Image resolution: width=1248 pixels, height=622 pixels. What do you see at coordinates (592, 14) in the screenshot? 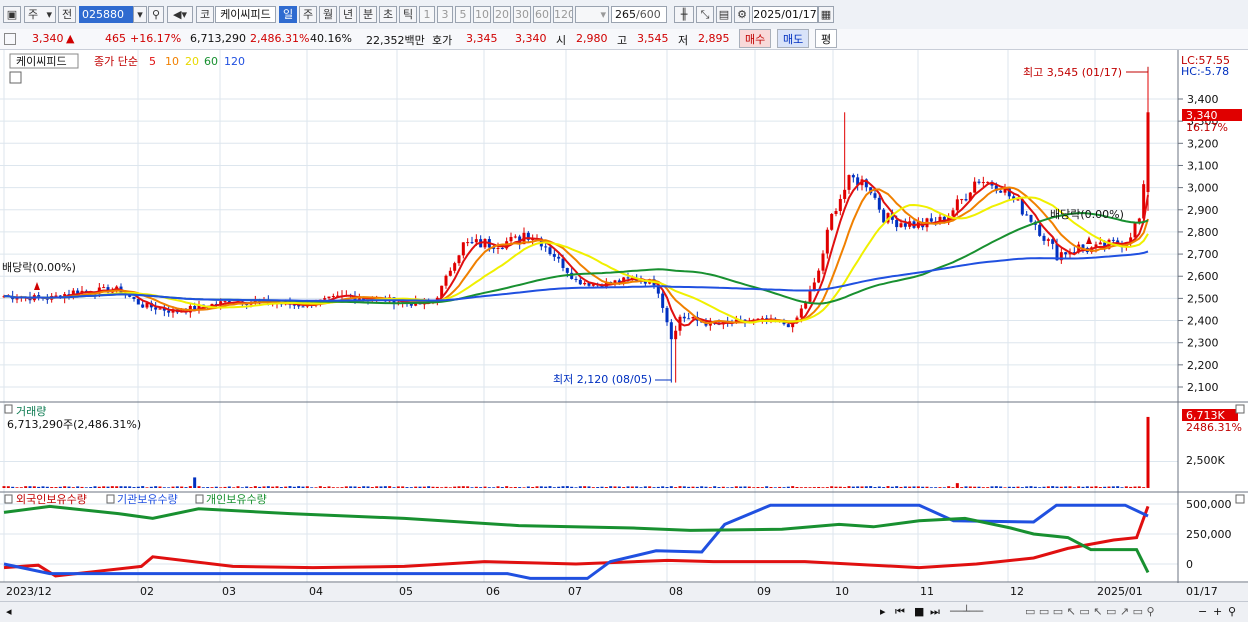
I see `interval-input: ▾` at bounding box center [592, 14].